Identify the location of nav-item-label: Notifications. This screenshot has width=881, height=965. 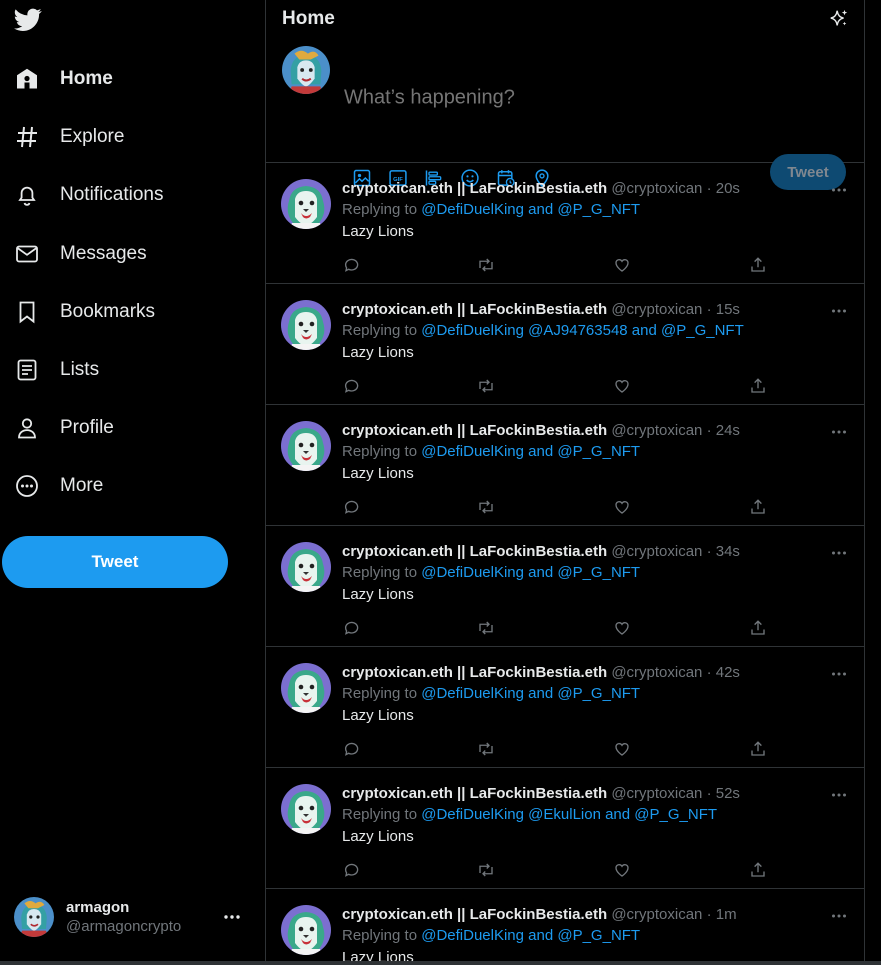
(112, 195).